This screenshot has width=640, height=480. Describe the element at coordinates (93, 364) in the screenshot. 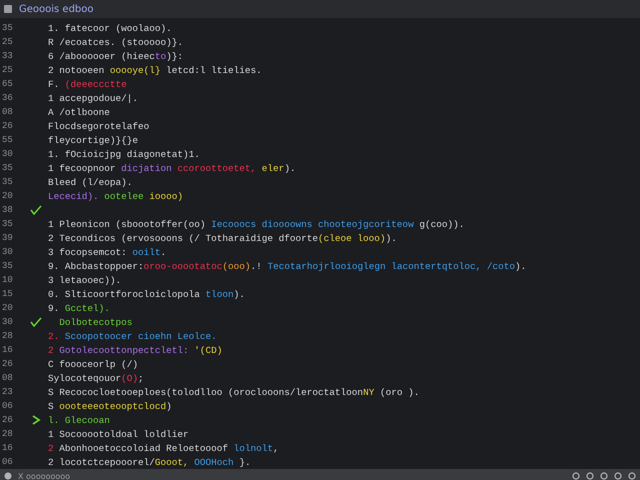

I see `code-line: C foooceorlp (/)` at that location.